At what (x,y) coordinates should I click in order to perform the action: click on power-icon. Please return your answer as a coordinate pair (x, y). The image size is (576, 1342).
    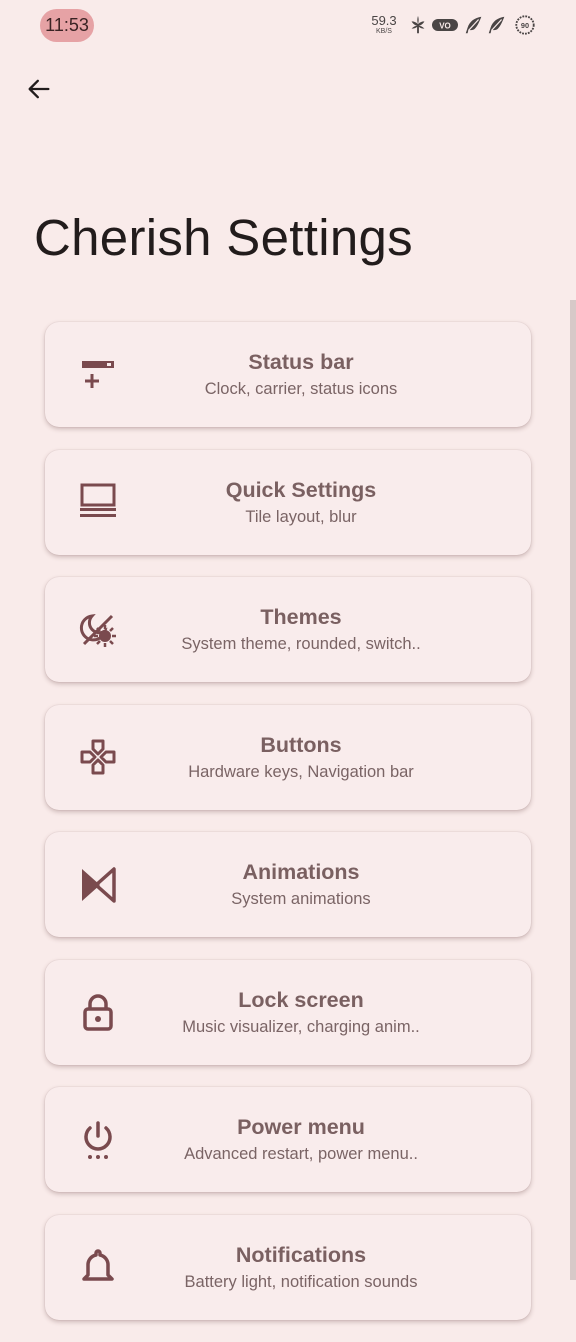
    Looking at the image, I should click on (98, 1140).